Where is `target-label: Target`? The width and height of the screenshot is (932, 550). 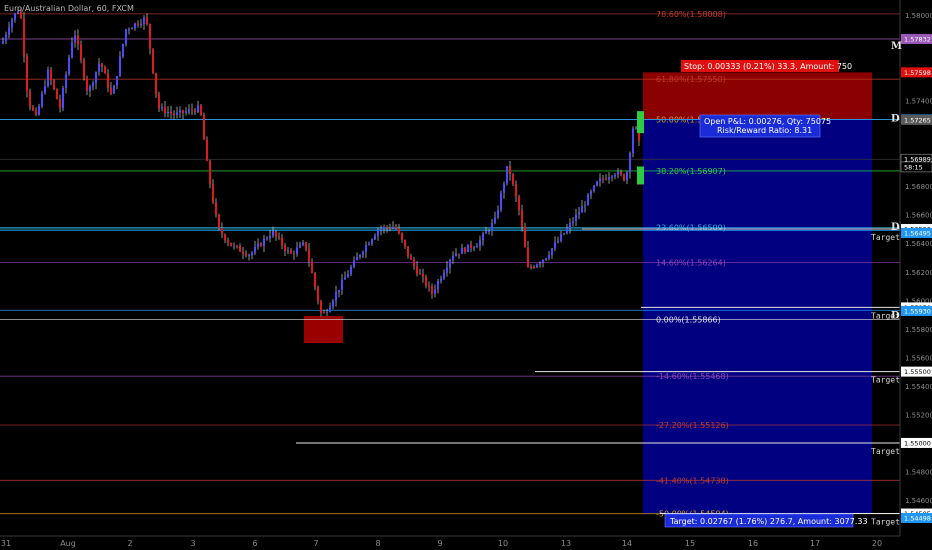
target-label: Target is located at coordinates (885, 522).